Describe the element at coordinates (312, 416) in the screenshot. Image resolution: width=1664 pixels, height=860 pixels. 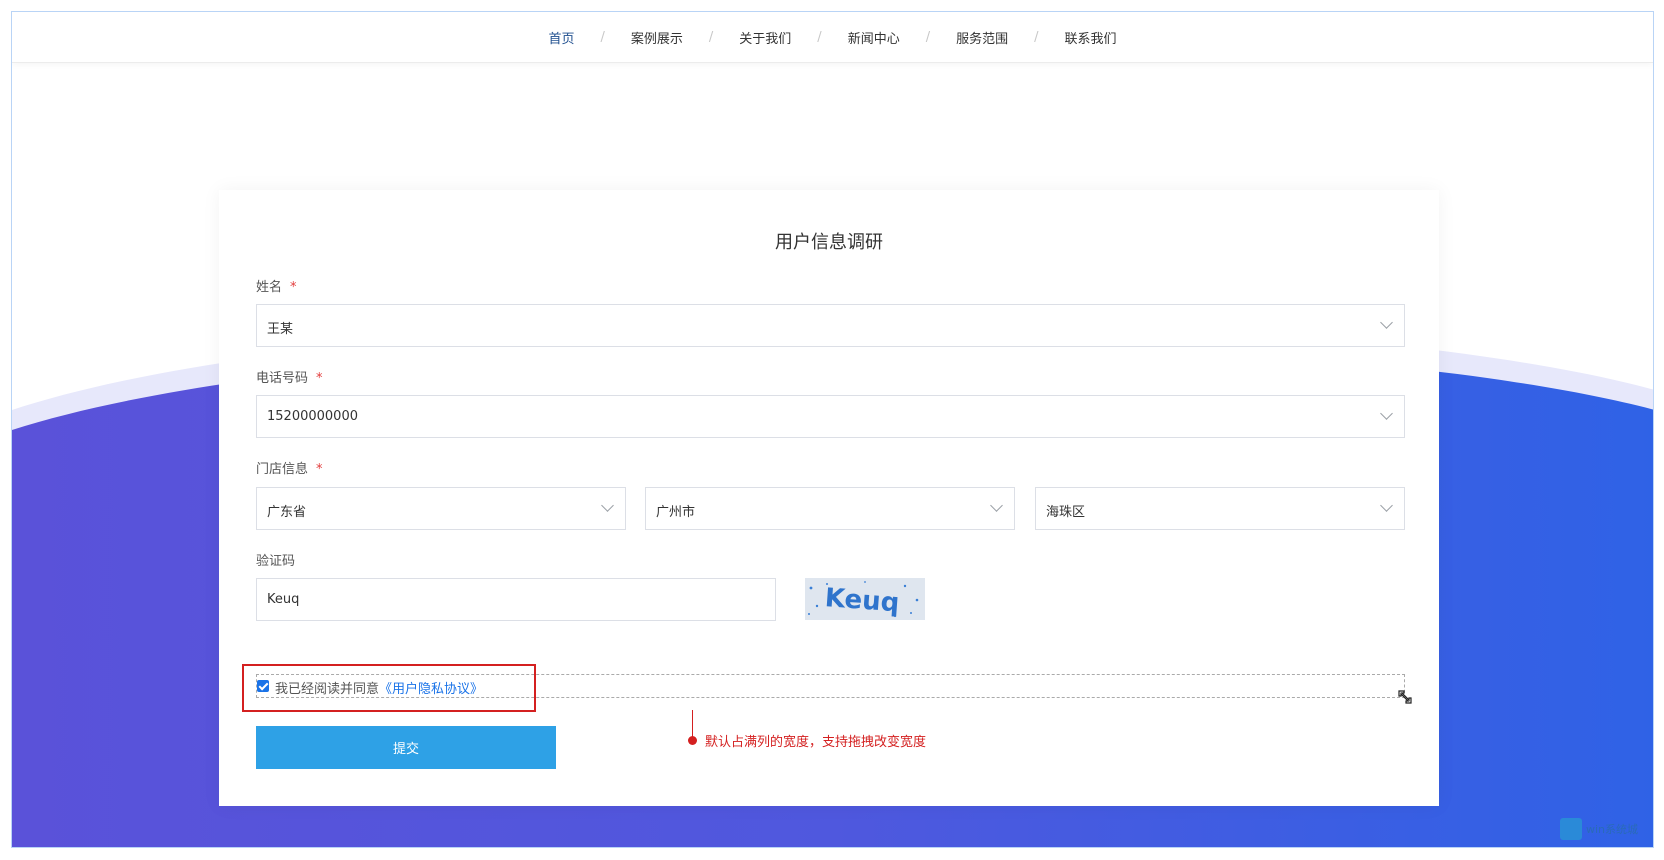
I see `phone-select-value: 15200000000` at that location.